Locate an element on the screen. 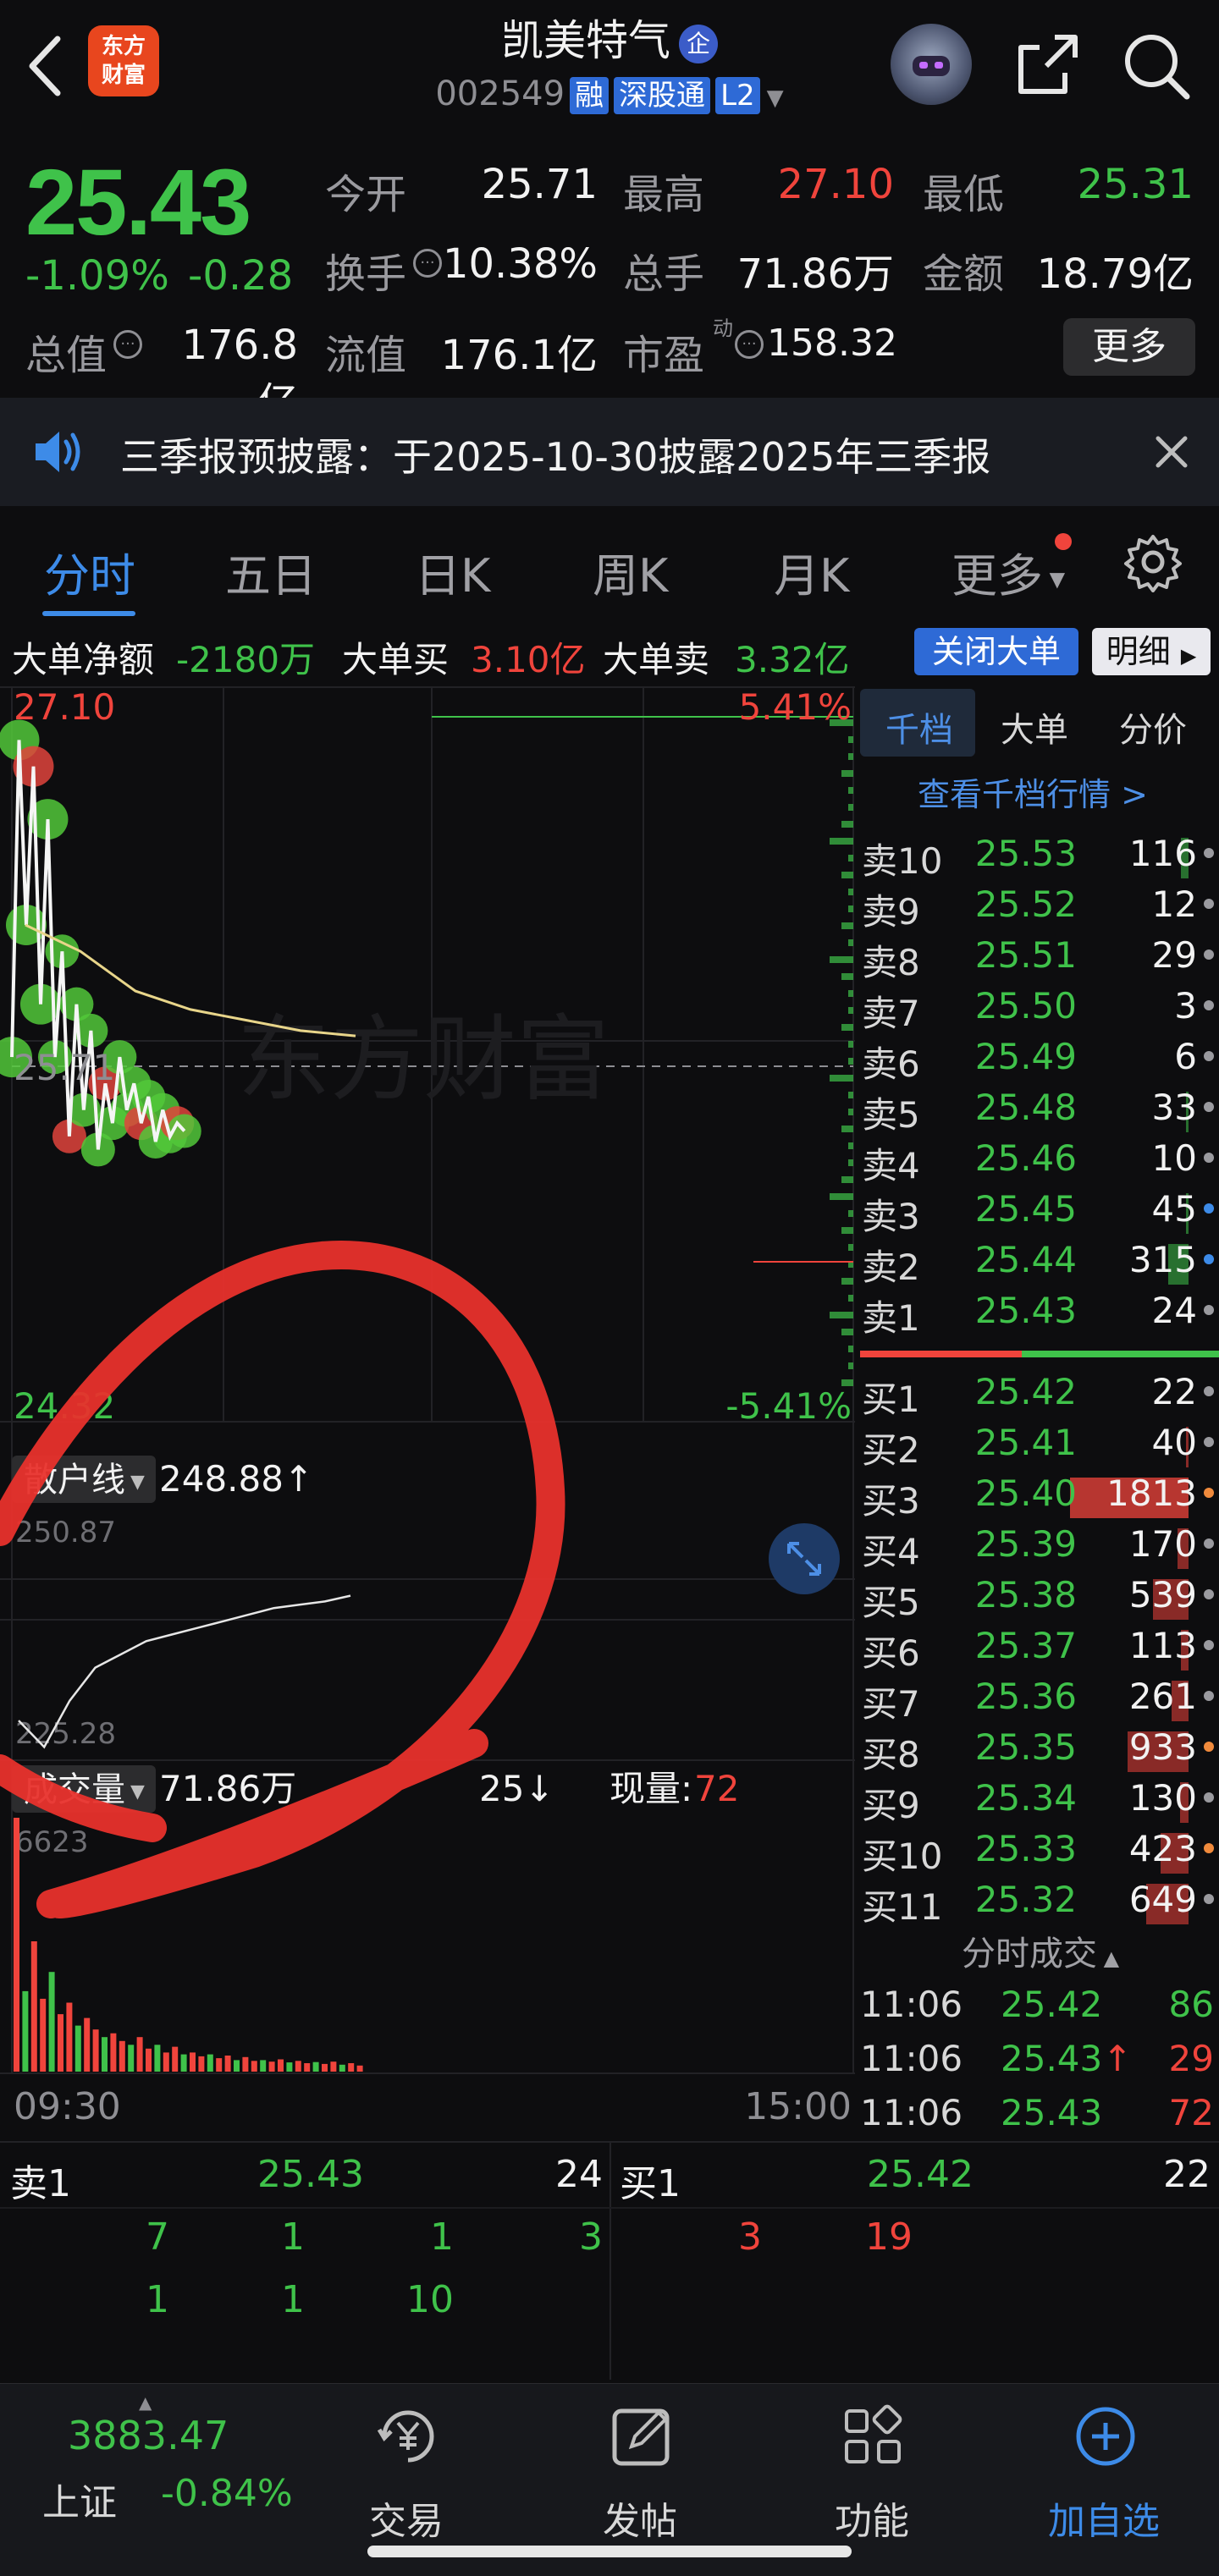  tab-price-dist: 分价 is located at coordinates (1153, 726).